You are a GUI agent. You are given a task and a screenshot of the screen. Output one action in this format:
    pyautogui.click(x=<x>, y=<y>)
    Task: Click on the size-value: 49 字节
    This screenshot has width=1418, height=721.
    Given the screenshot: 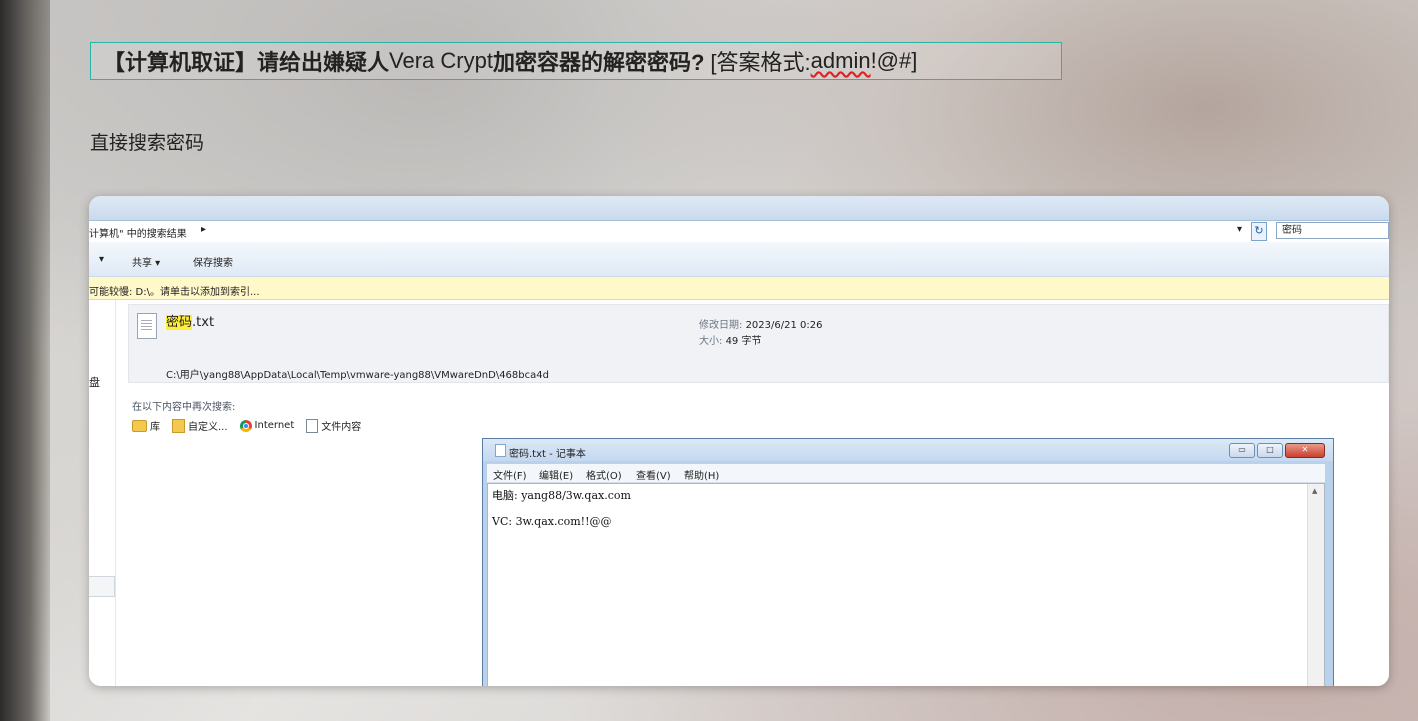 What is the action you would take?
    pyautogui.click(x=743, y=341)
    